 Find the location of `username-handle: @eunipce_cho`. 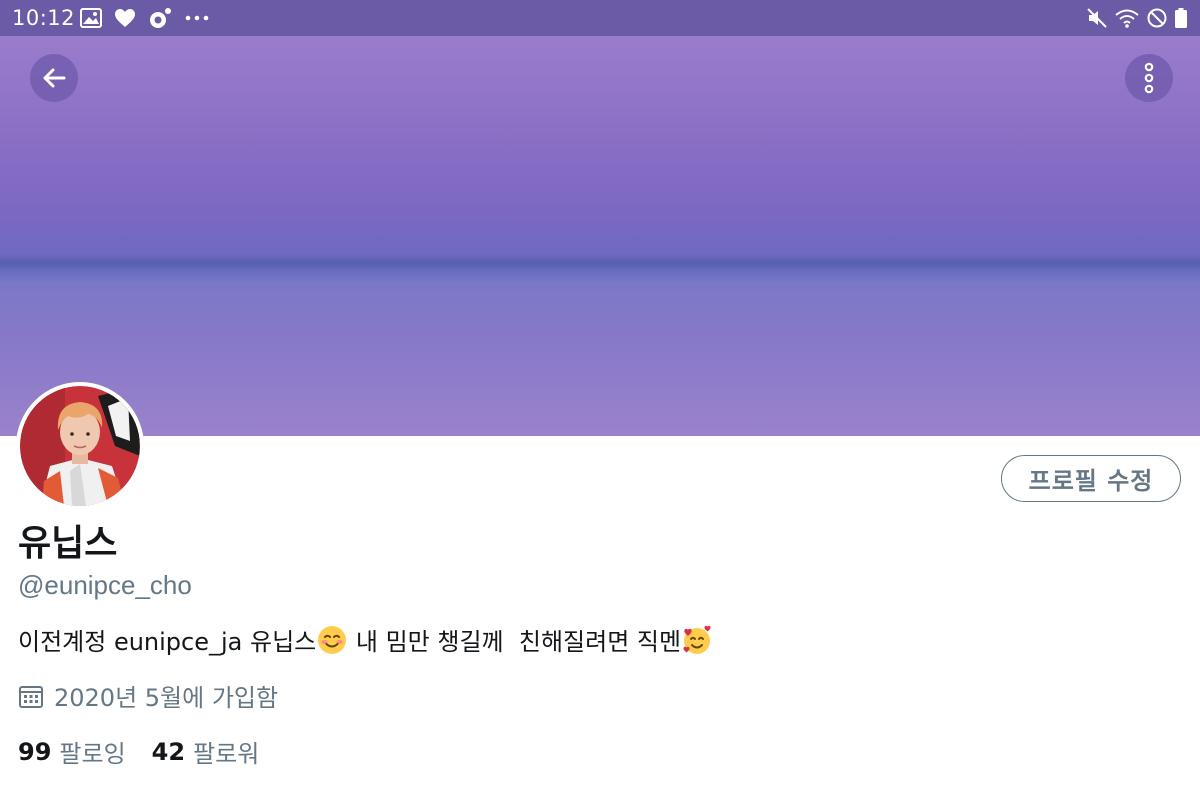

username-handle: @eunipce_cho is located at coordinates (105, 585).